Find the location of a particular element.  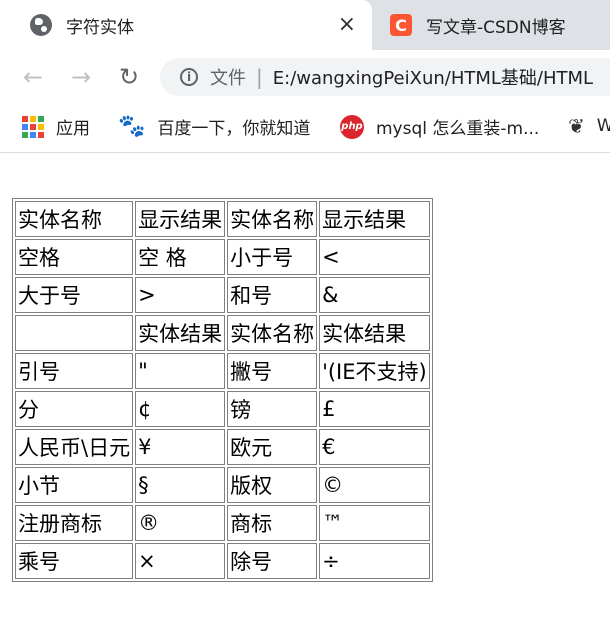

table-row: 大于号 > 和号 & is located at coordinates (222, 295).